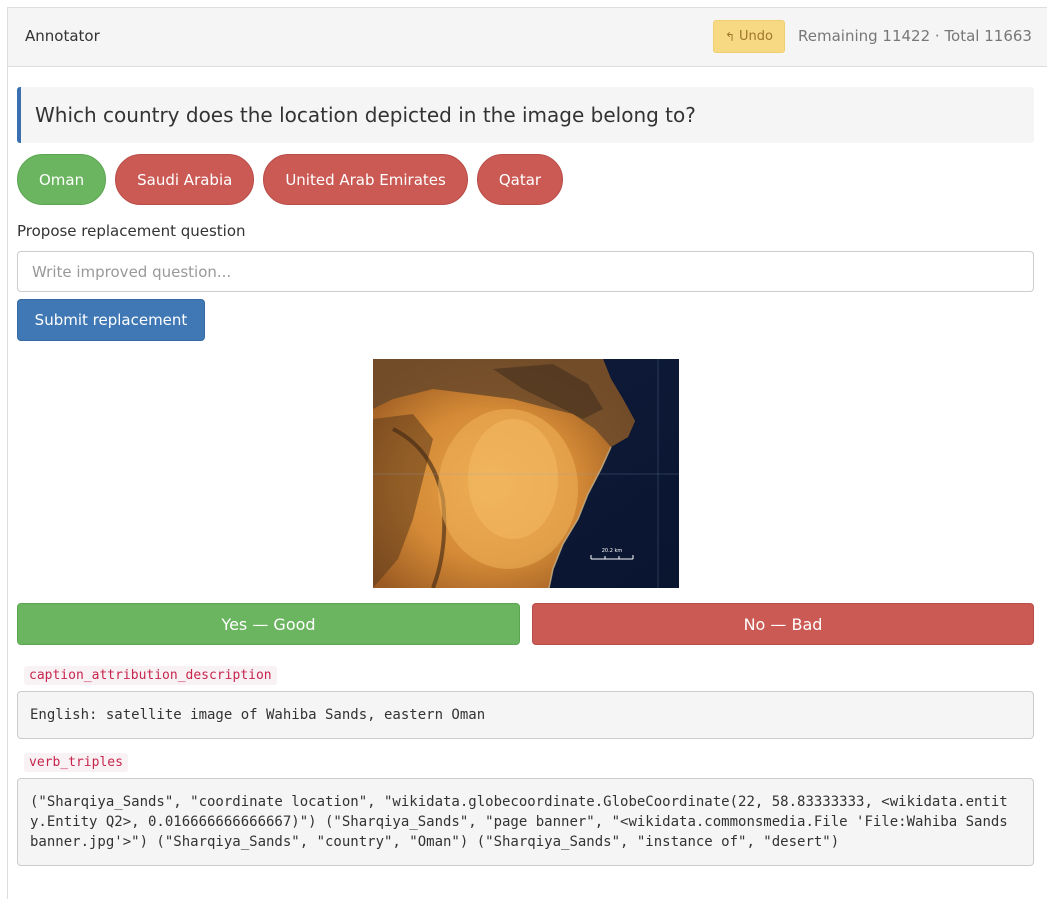 Image resolution: width=1047 pixels, height=899 pixels. Describe the element at coordinates (365, 179) in the screenshot. I see `answer-option-united-arab-emirates: United Arab Emirates` at that location.